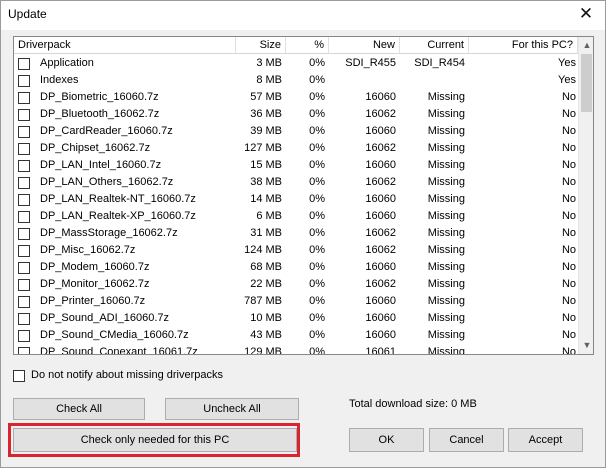 Image resolution: width=606 pixels, height=468 pixels. Describe the element at coordinates (263, 301) in the screenshot. I see `cell-size: 787 MB` at that location.